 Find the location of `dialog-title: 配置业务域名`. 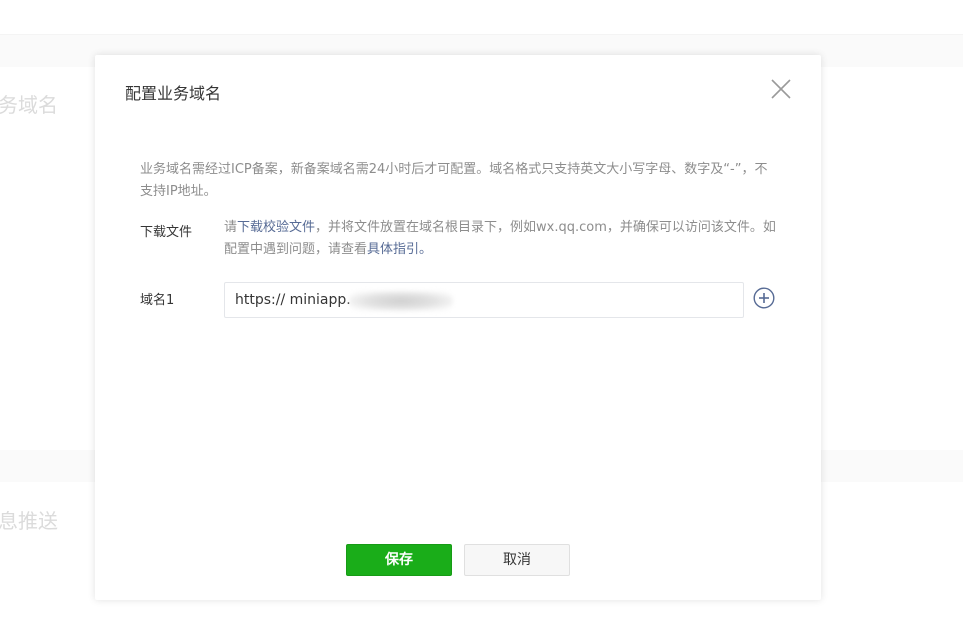

dialog-title: 配置业务域名 is located at coordinates (173, 93).